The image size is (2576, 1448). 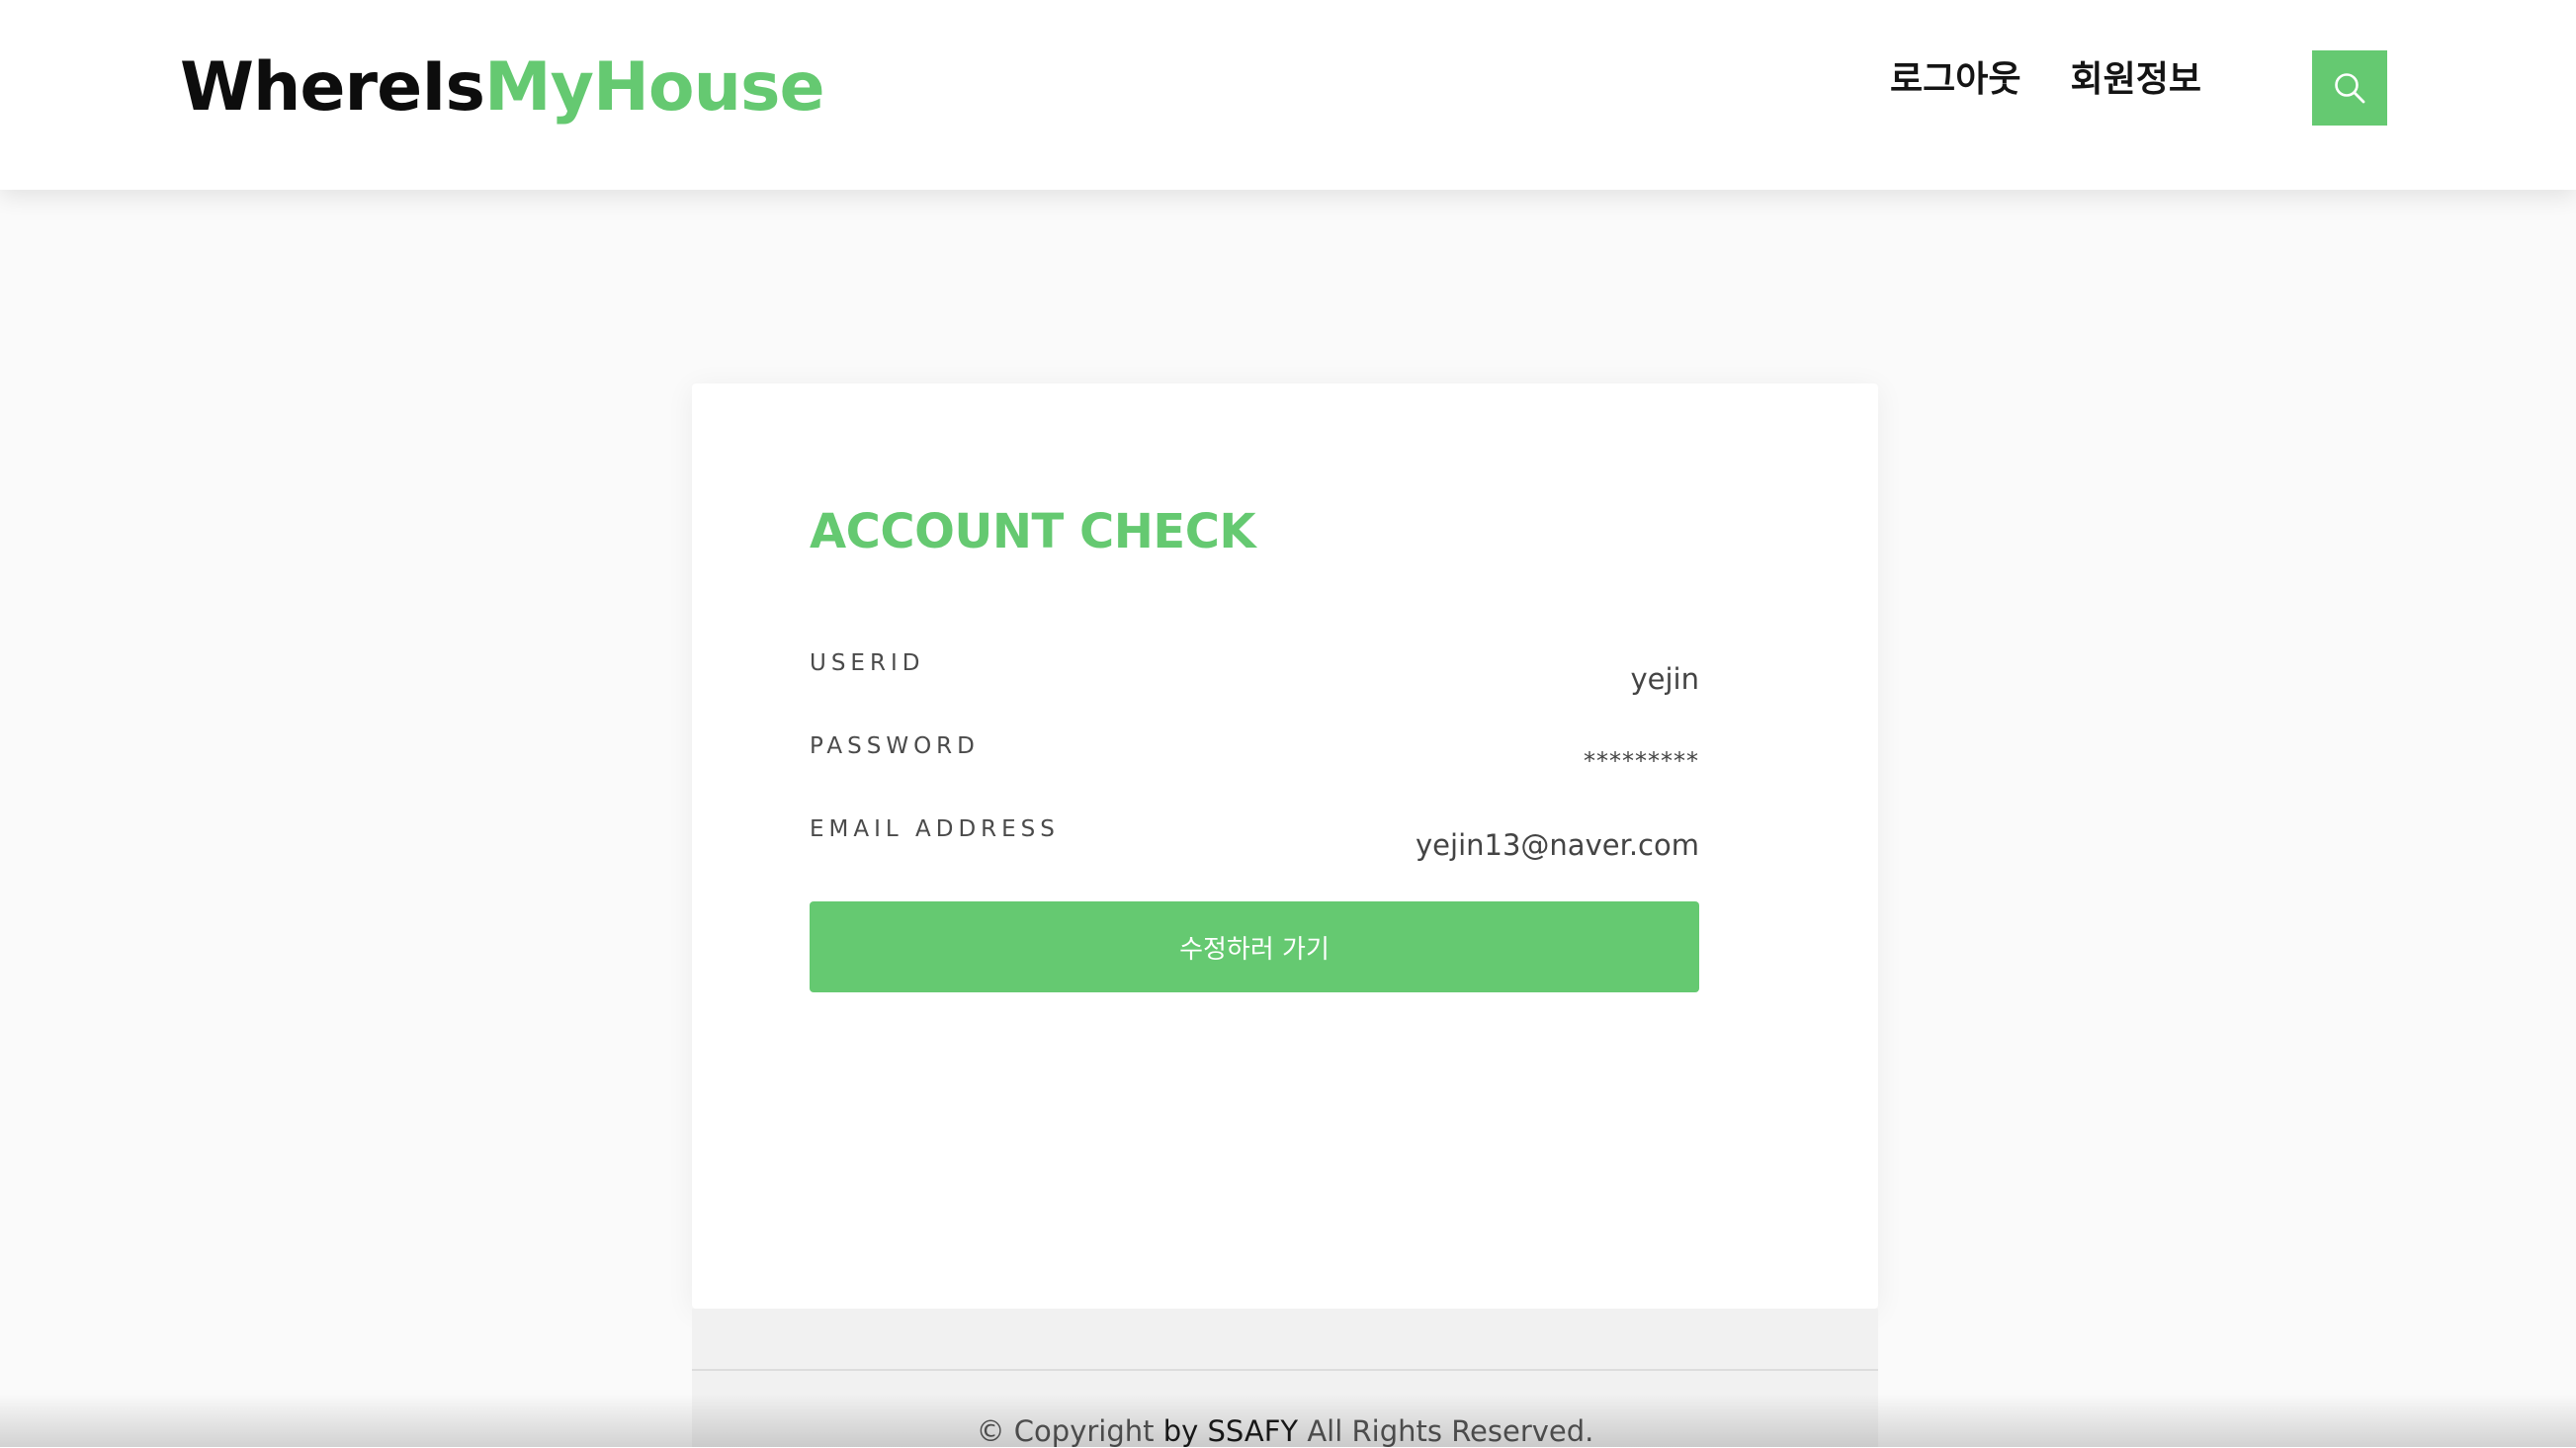 What do you see at coordinates (2135, 80) in the screenshot?
I see `nav-member-info-link: 회원정보` at bounding box center [2135, 80].